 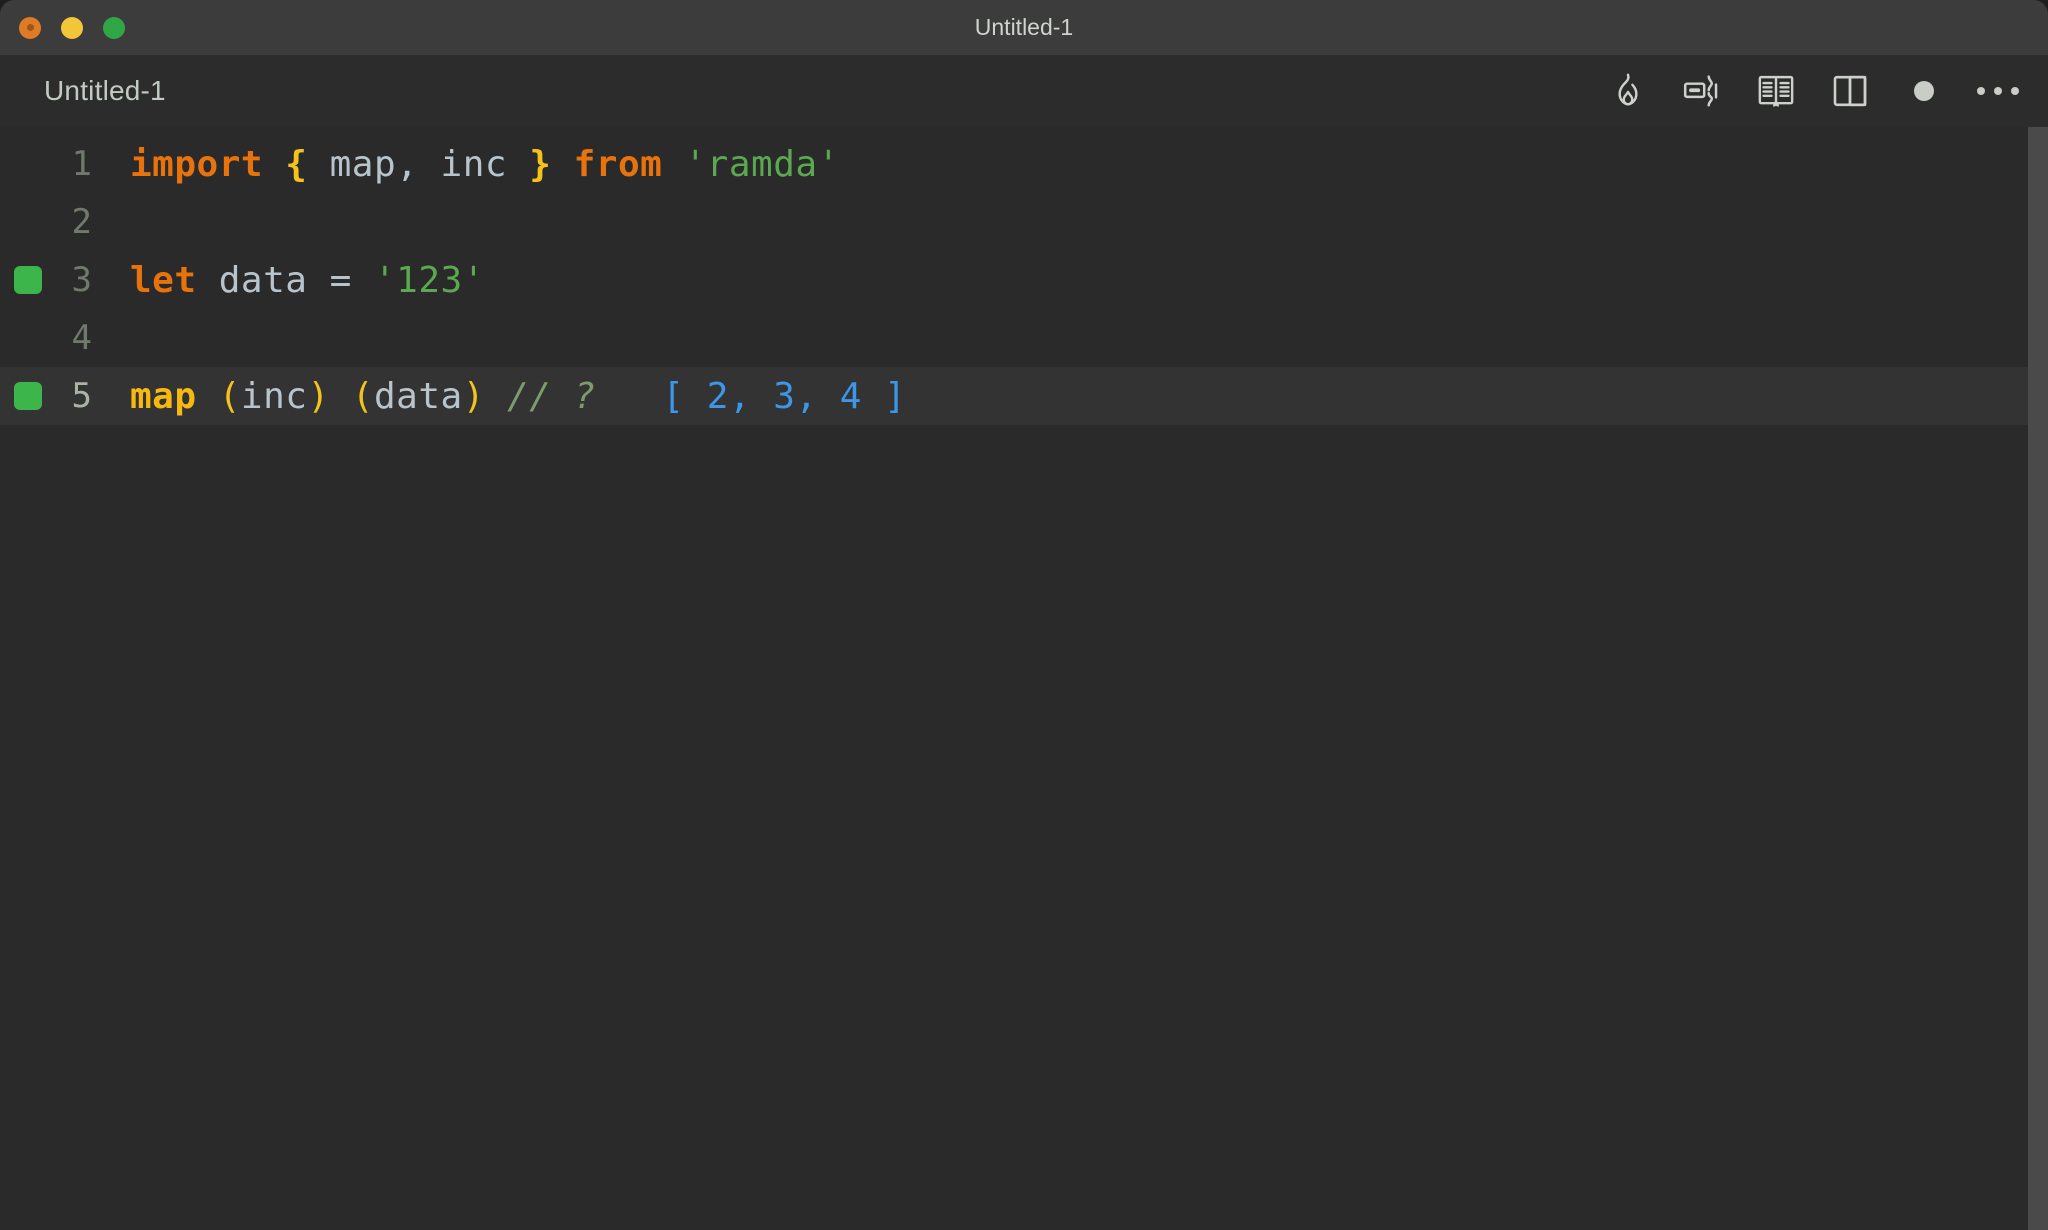 I want to click on more-actions-button, so click(x=1998, y=91).